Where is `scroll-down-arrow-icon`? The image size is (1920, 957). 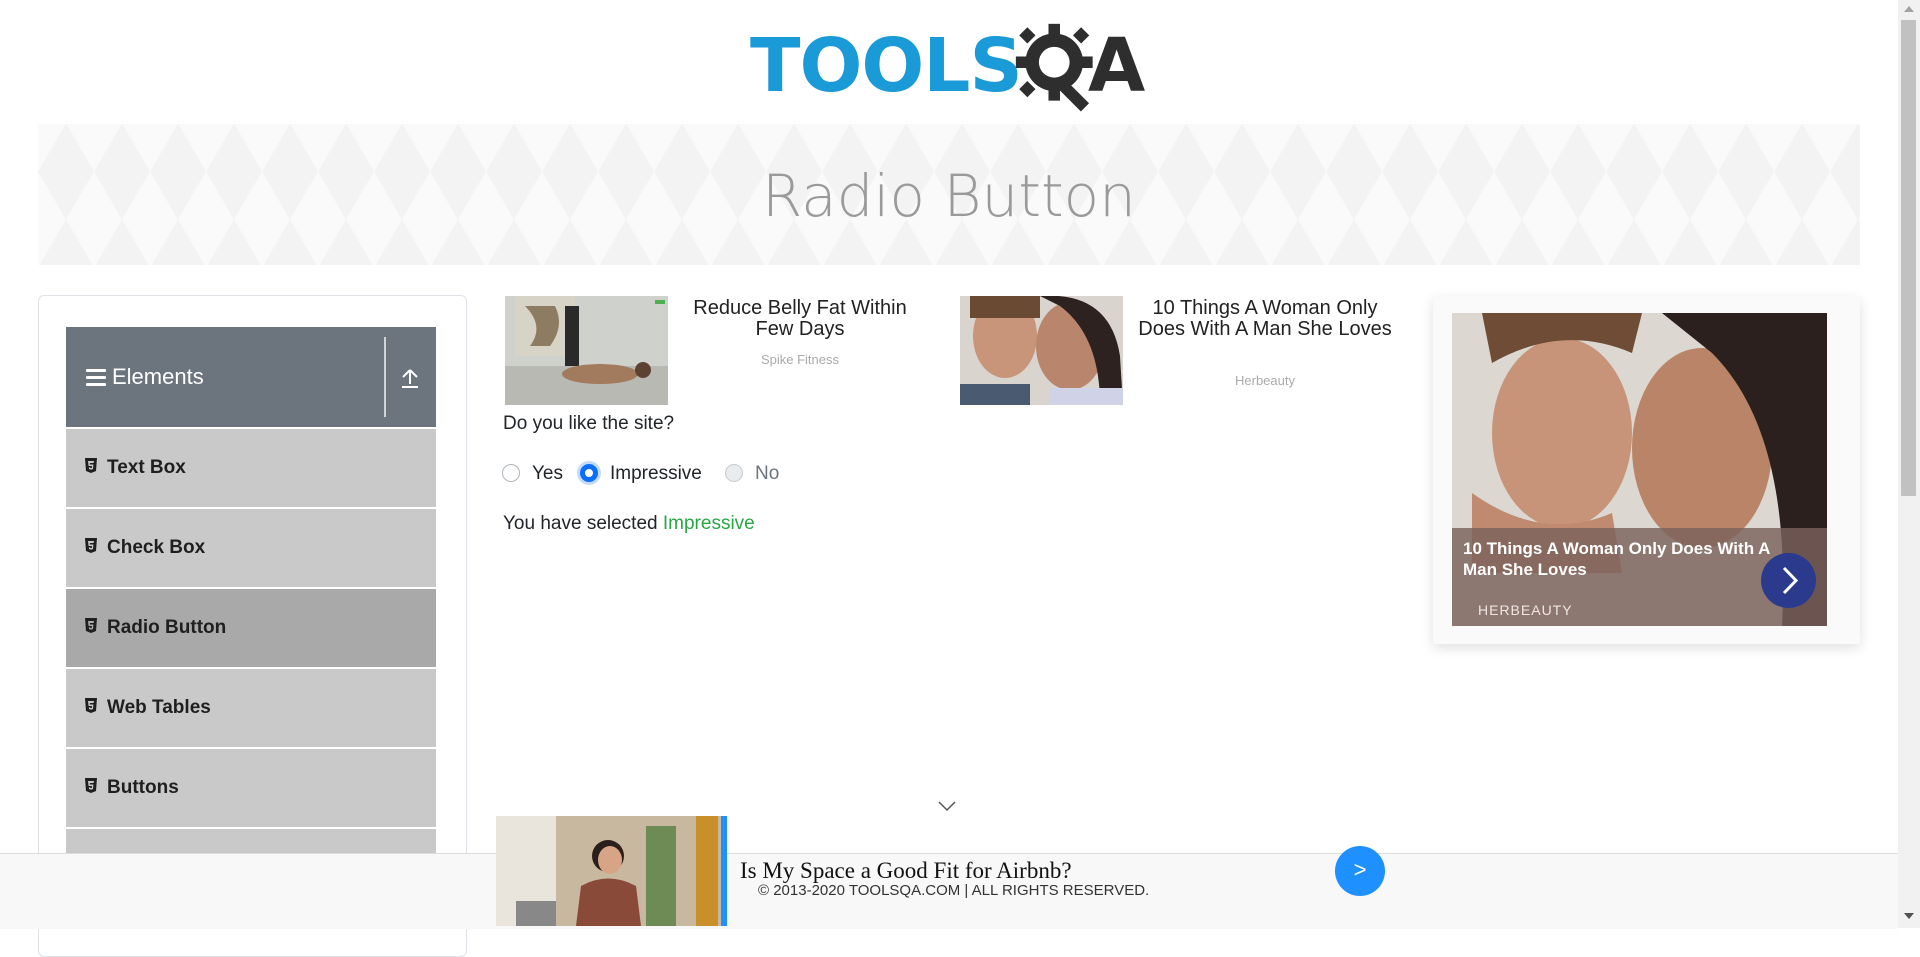
scroll-down-arrow-icon is located at coordinates (1909, 916).